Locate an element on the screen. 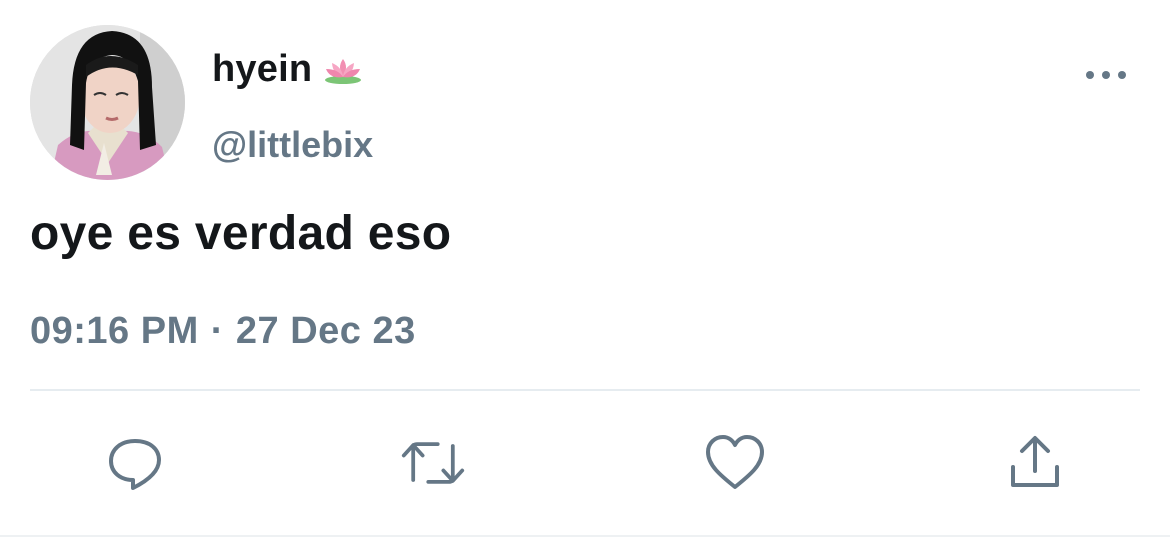  reply-icon is located at coordinates (135, 464).